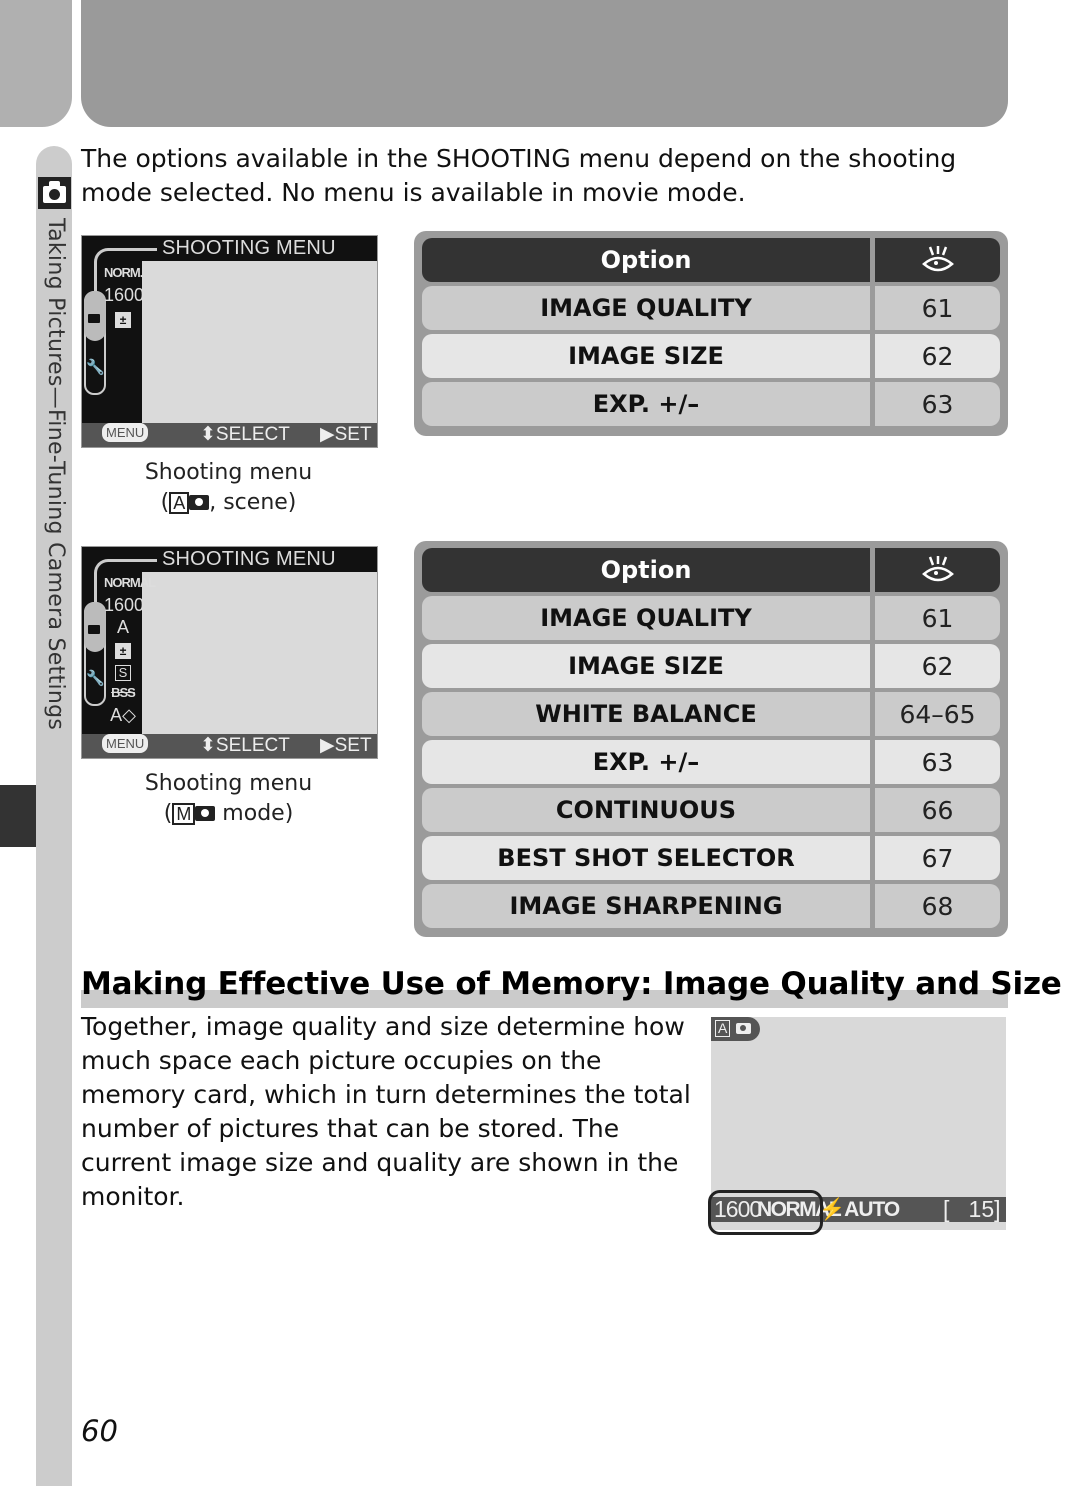 The width and height of the screenshot is (1080, 1486). What do you see at coordinates (937, 714) in the screenshot?
I see `page-ref: 64–65` at bounding box center [937, 714].